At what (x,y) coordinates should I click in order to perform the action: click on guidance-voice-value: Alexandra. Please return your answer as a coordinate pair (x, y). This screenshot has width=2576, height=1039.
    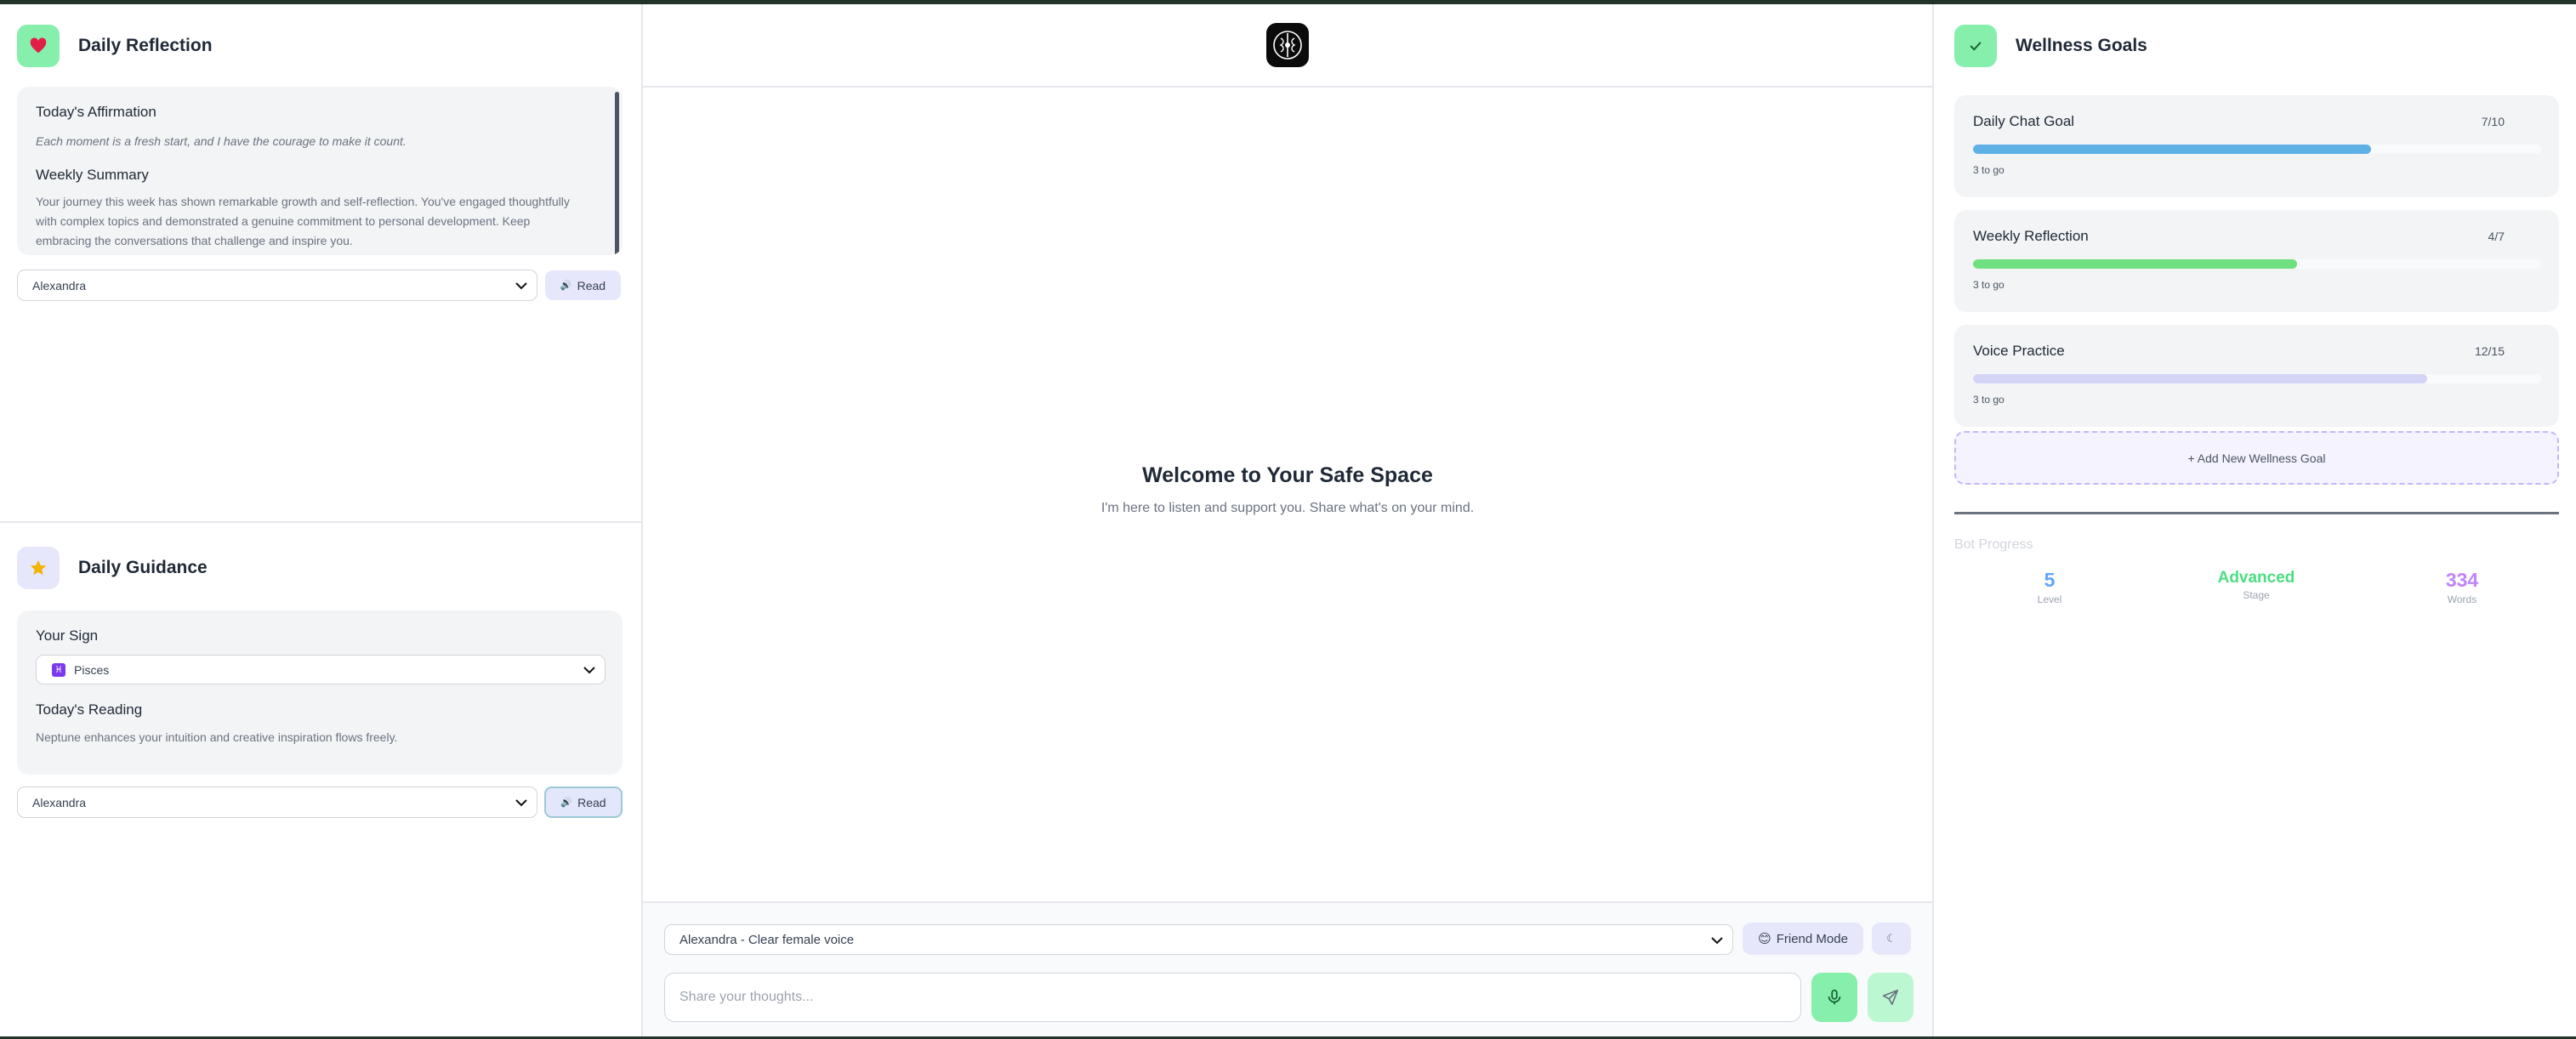
    Looking at the image, I should click on (59, 802).